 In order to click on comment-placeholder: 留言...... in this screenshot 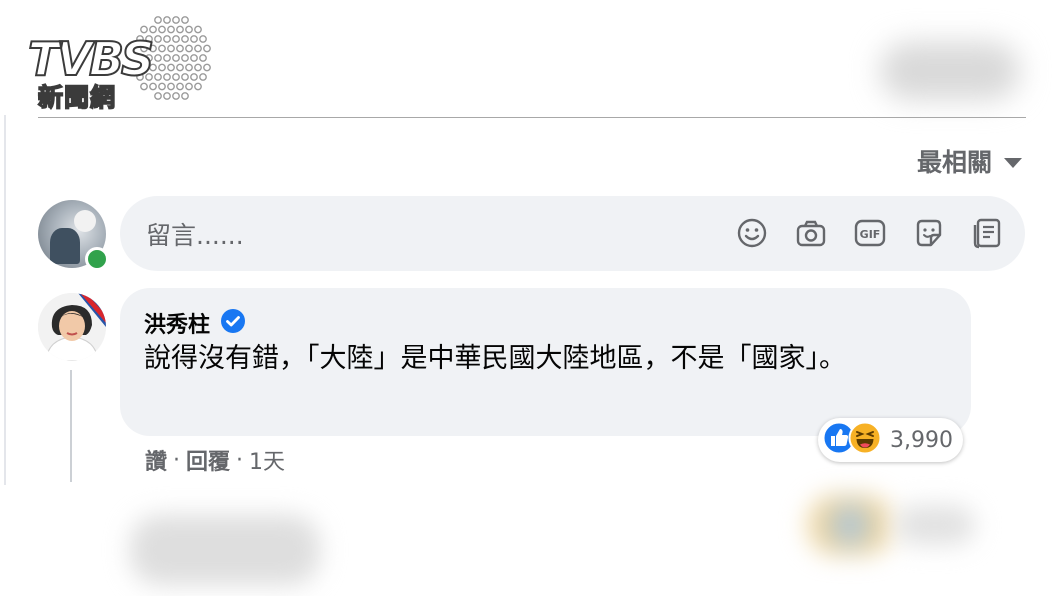, I will do `click(195, 235)`.